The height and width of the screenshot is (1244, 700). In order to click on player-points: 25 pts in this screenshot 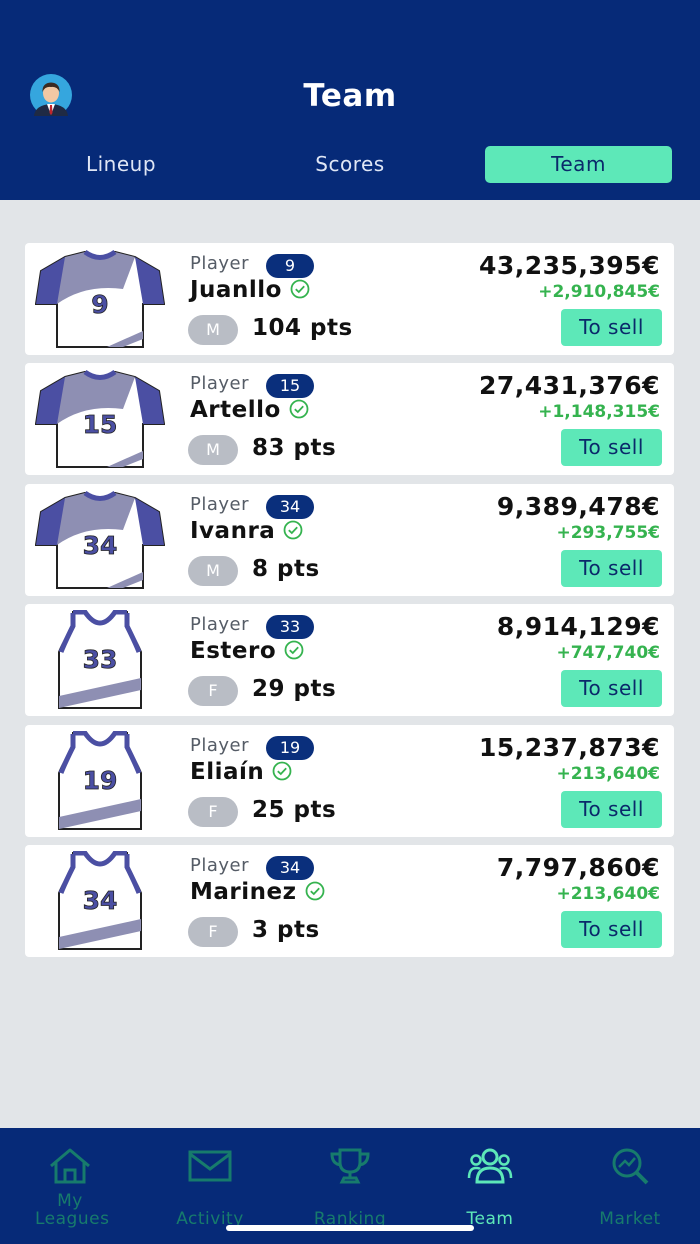, I will do `click(294, 810)`.